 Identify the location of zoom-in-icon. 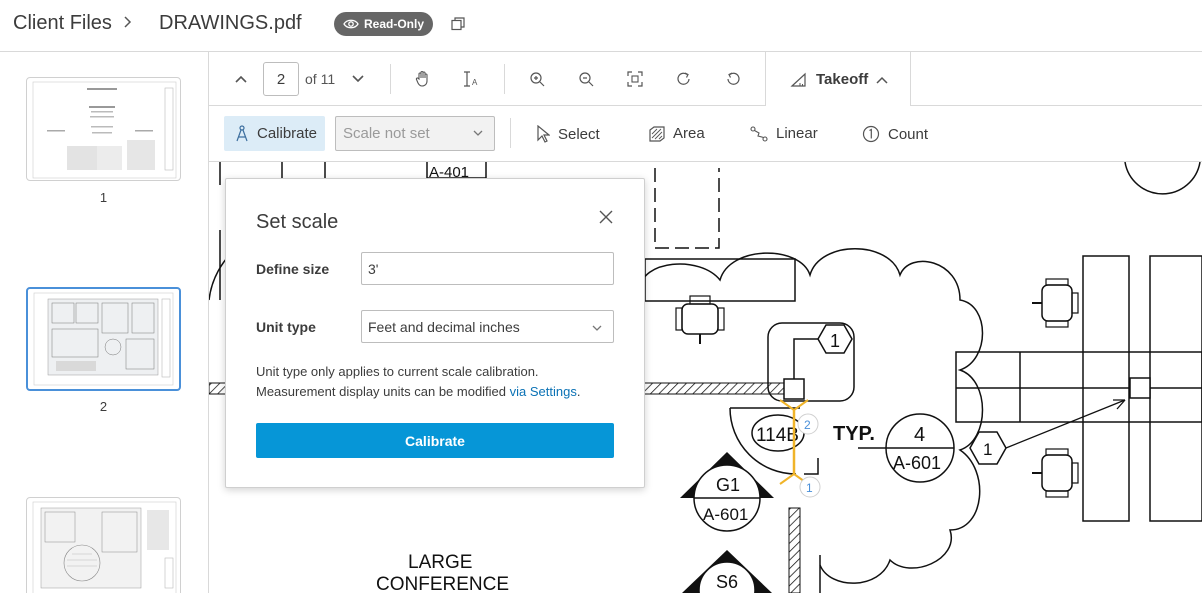
(537, 79).